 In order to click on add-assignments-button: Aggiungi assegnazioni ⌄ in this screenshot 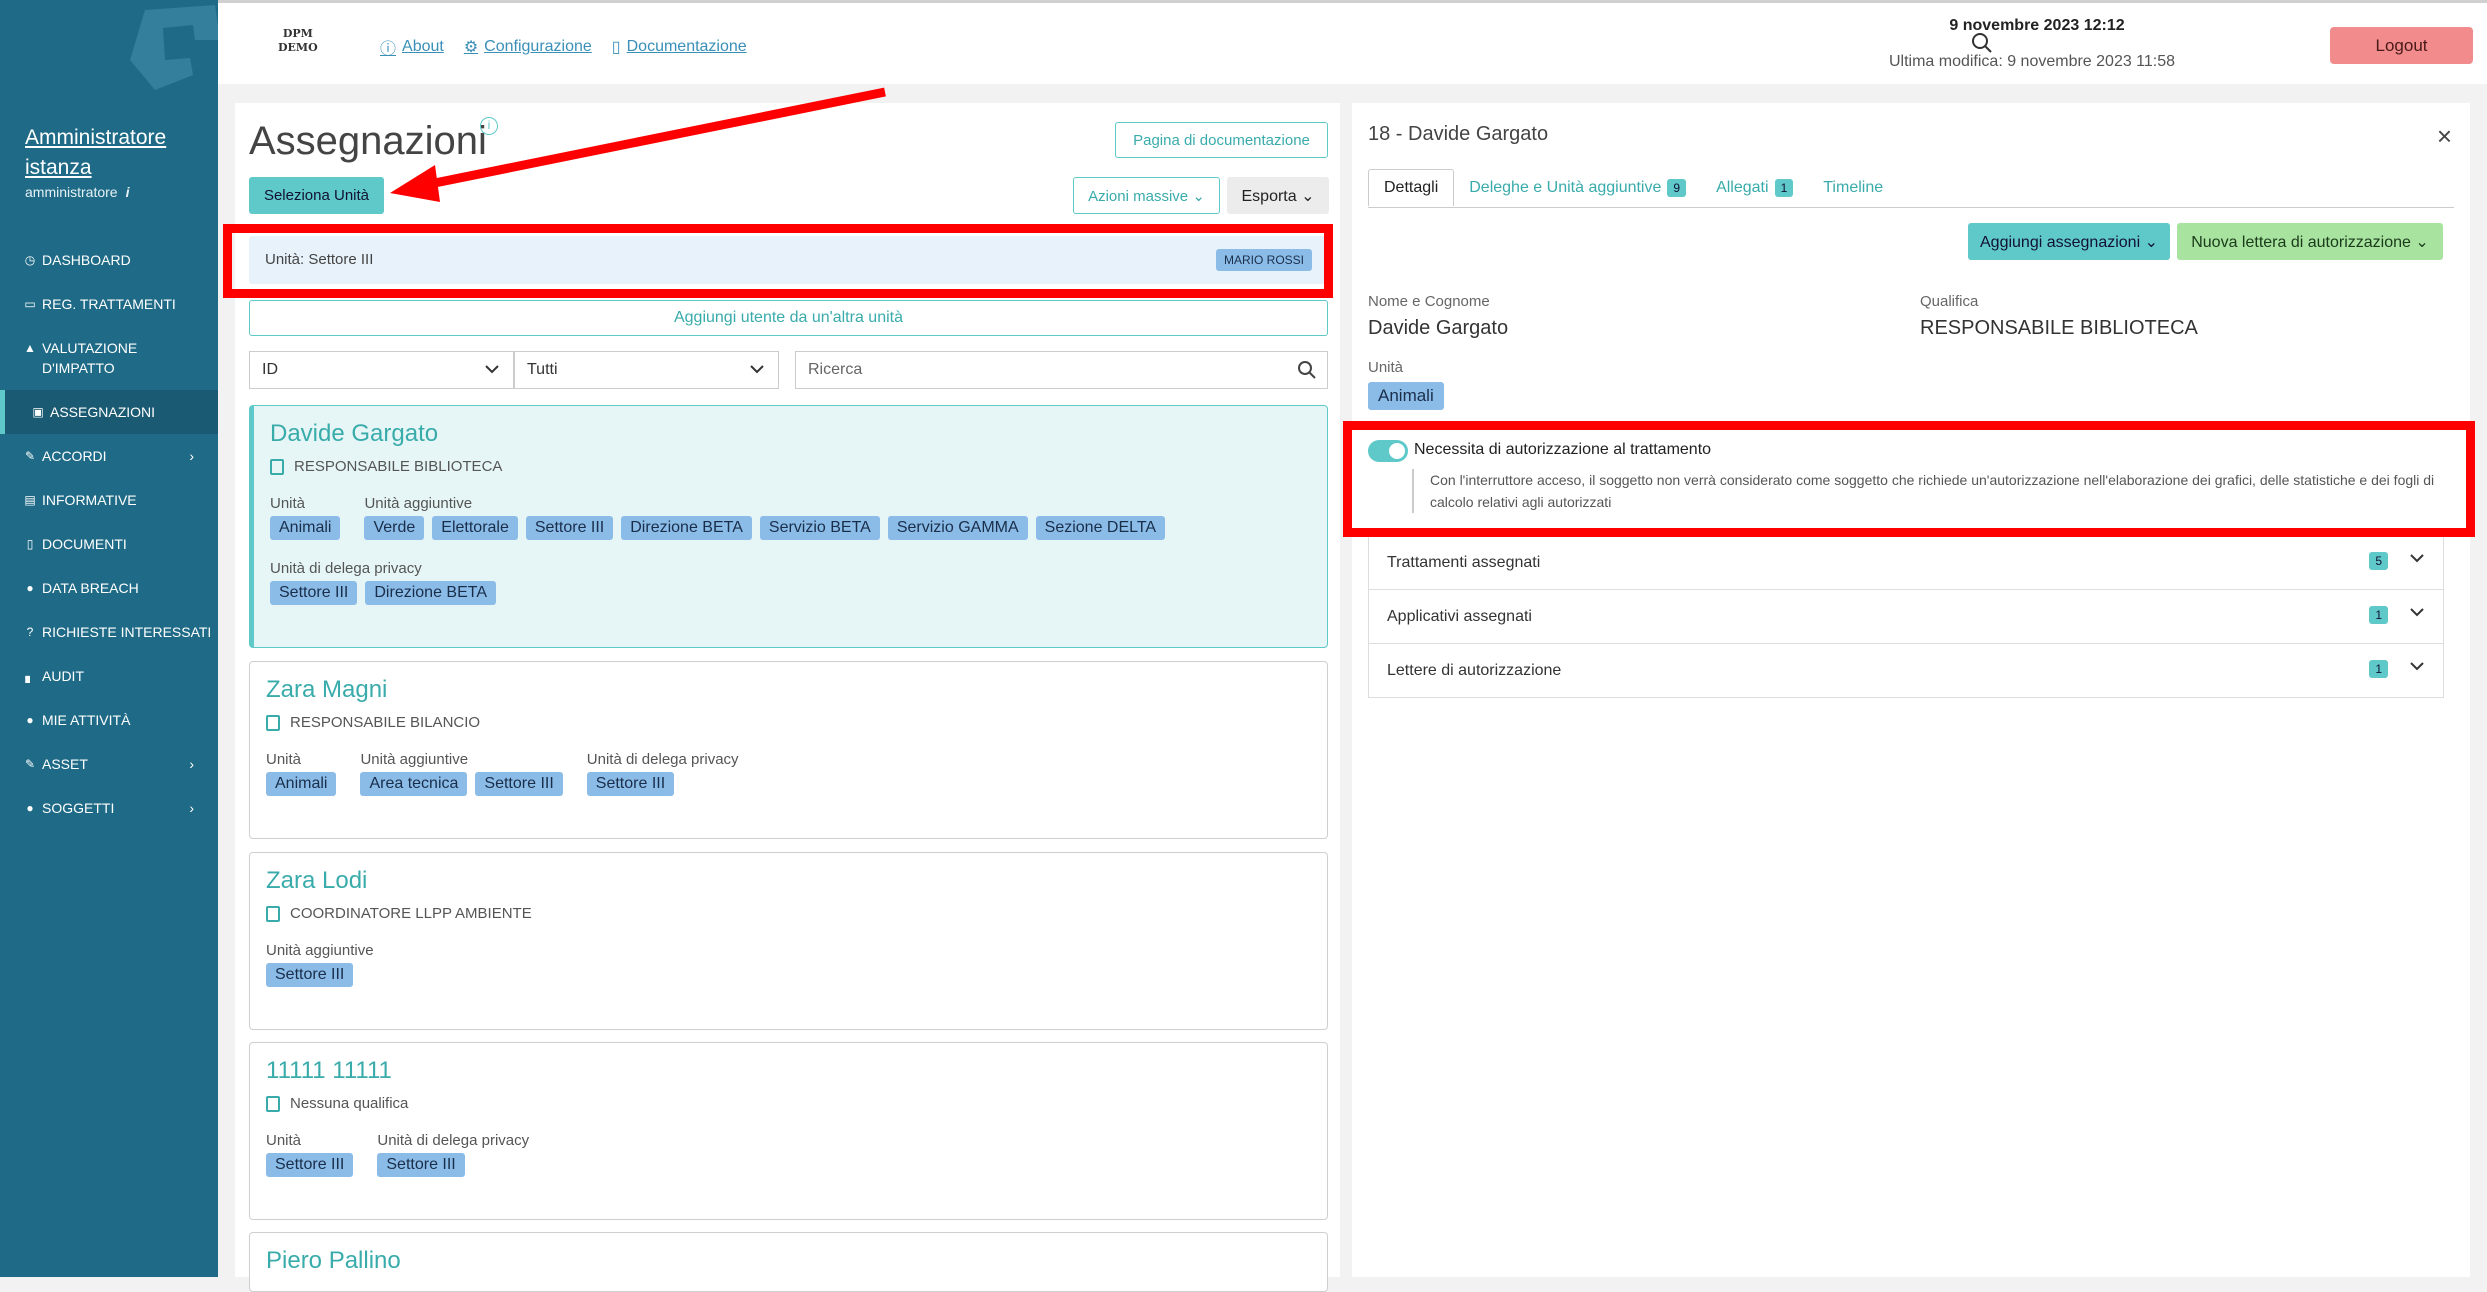, I will do `click(2069, 241)`.